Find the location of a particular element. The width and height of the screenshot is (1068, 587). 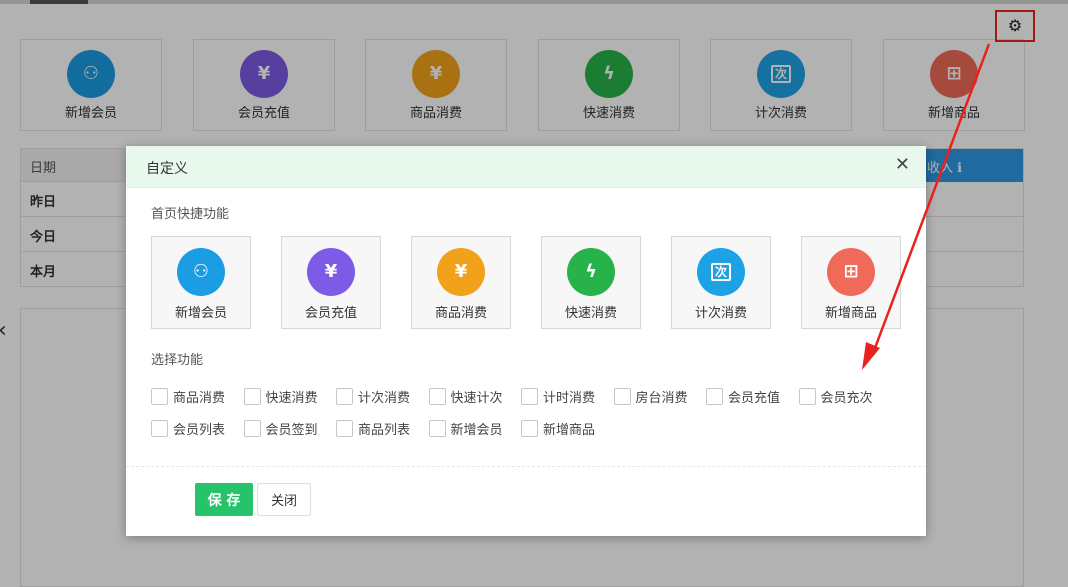

dialog-header: 自定义 ✕ is located at coordinates (526, 167).